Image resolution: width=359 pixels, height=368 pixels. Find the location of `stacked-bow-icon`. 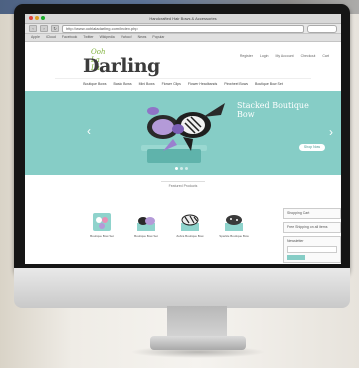

stacked-bow-icon is located at coordinates (146, 224).